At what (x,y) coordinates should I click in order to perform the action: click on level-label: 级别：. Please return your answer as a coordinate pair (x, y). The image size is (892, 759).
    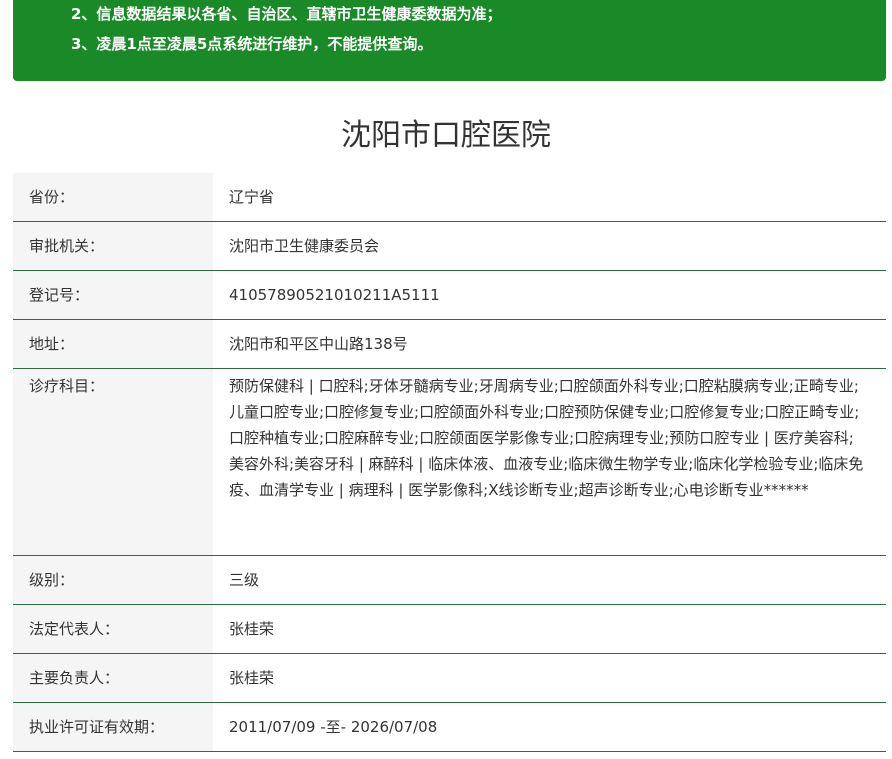
    Looking at the image, I should click on (113, 580).